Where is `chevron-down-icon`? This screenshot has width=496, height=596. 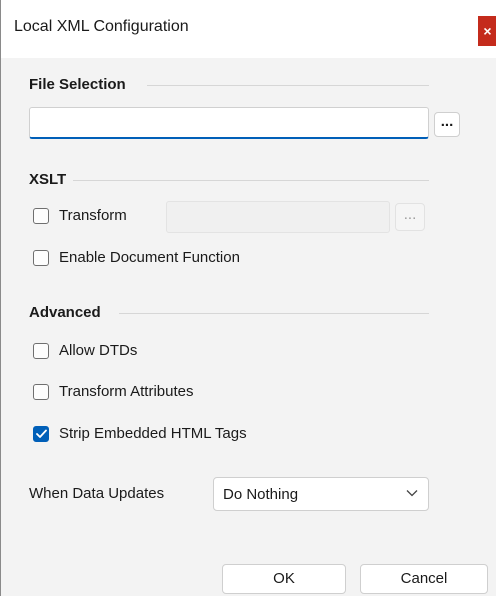
chevron-down-icon is located at coordinates (412, 493).